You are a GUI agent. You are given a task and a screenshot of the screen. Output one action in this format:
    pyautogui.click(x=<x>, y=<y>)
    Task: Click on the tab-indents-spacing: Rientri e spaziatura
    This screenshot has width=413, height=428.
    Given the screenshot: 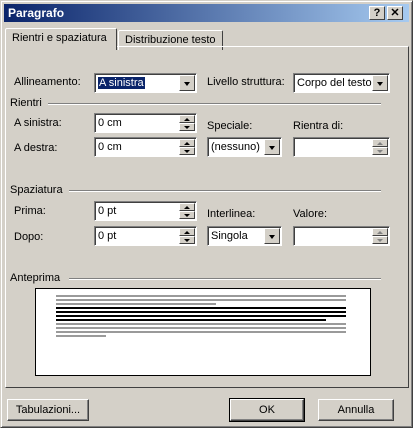 What is the action you would take?
    pyautogui.click(x=61, y=39)
    